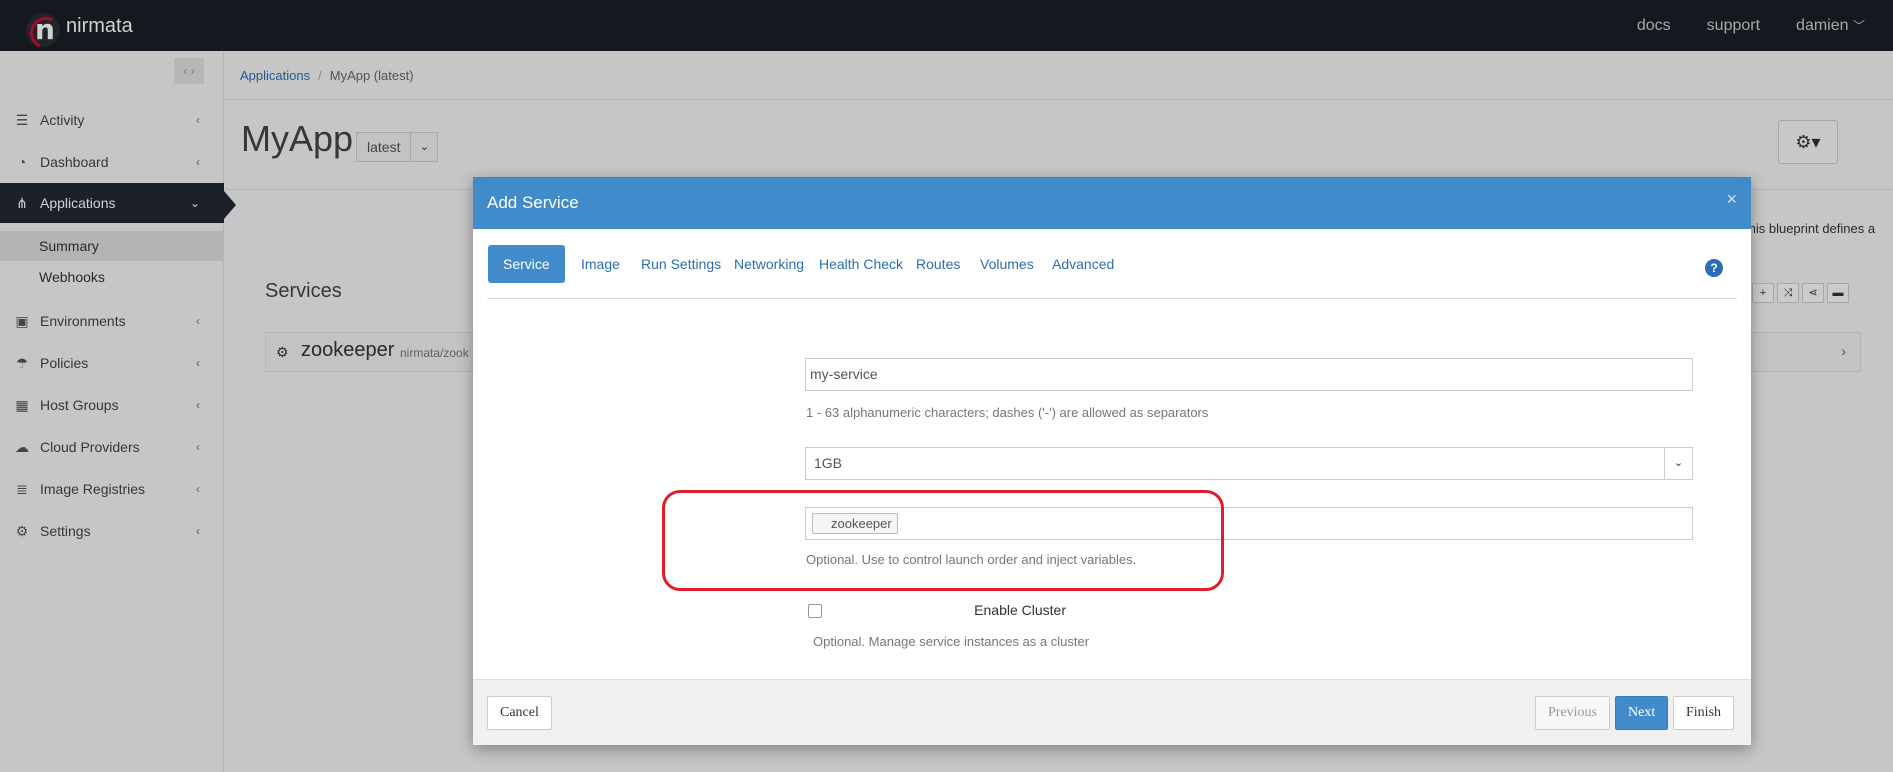  What do you see at coordinates (526, 264) in the screenshot?
I see `tab-service: Service` at bounding box center [526, 264].